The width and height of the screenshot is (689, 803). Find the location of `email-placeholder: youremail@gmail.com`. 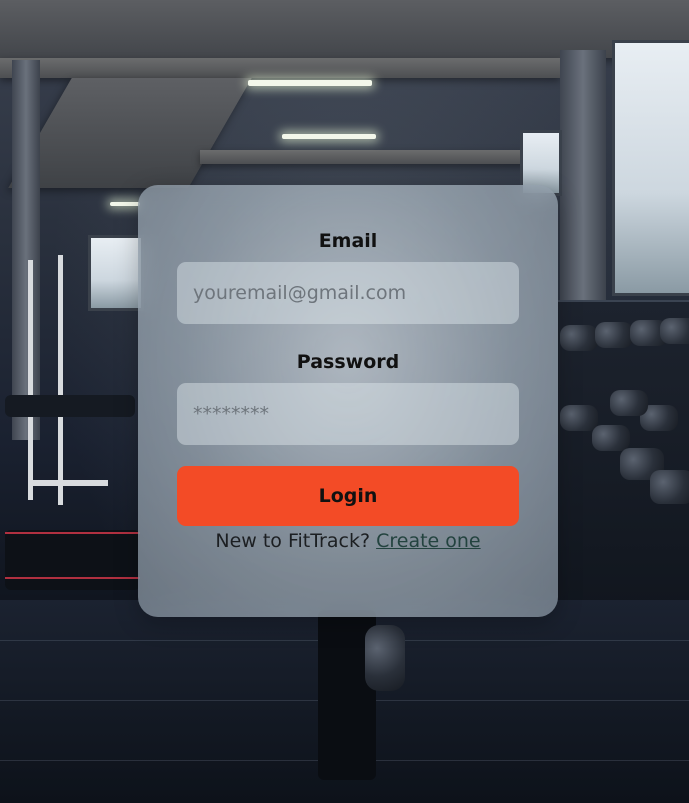

email-placeholder: youremail@gmail.com is located at coordinates (300, 293).